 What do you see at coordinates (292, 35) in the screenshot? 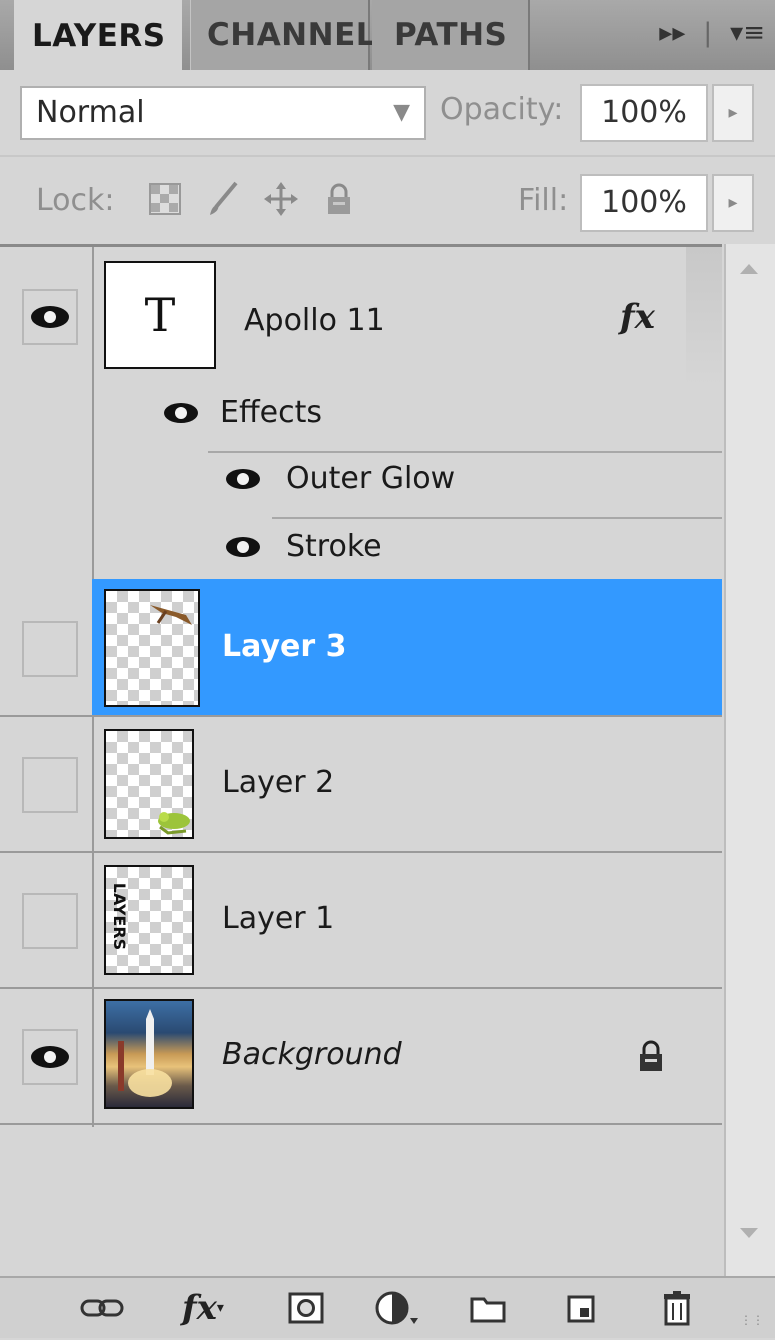
I see `tab-channels-label: CHANNEL` at bounding box center [292, 35].